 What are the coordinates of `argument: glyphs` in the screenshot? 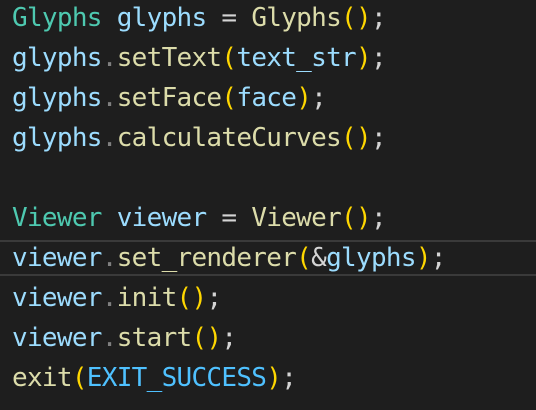 It's located at (371, 258).